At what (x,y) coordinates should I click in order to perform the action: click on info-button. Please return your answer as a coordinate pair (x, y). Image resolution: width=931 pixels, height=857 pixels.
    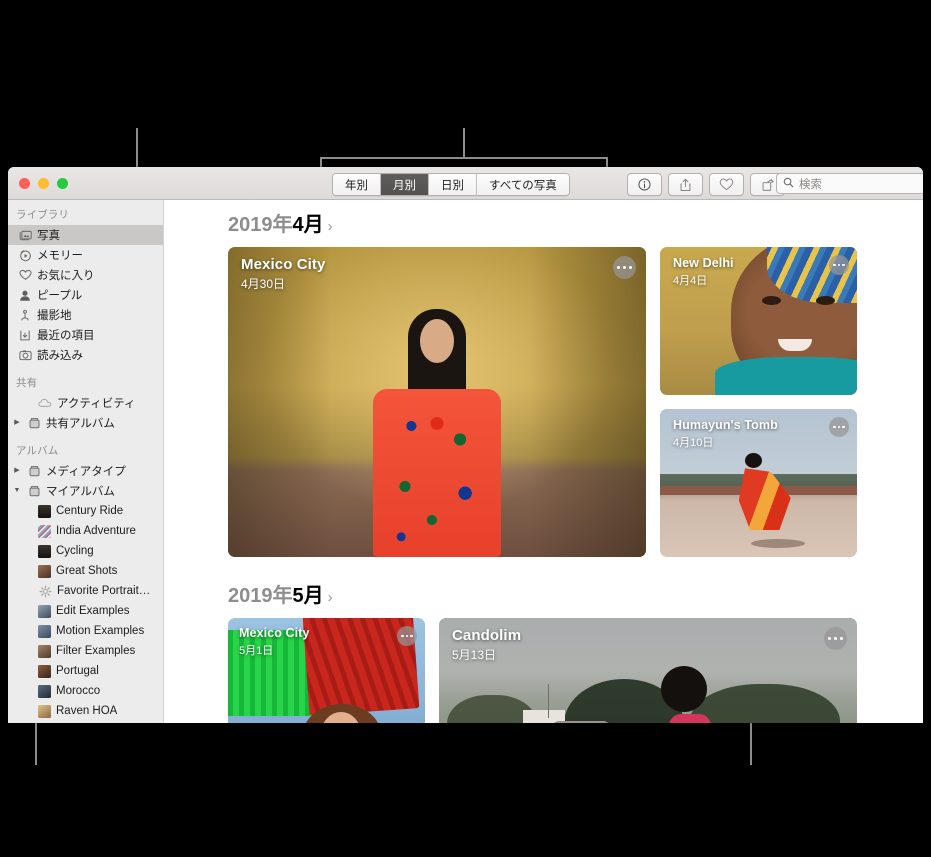
    Looking at the image, I should click on (644, 184).